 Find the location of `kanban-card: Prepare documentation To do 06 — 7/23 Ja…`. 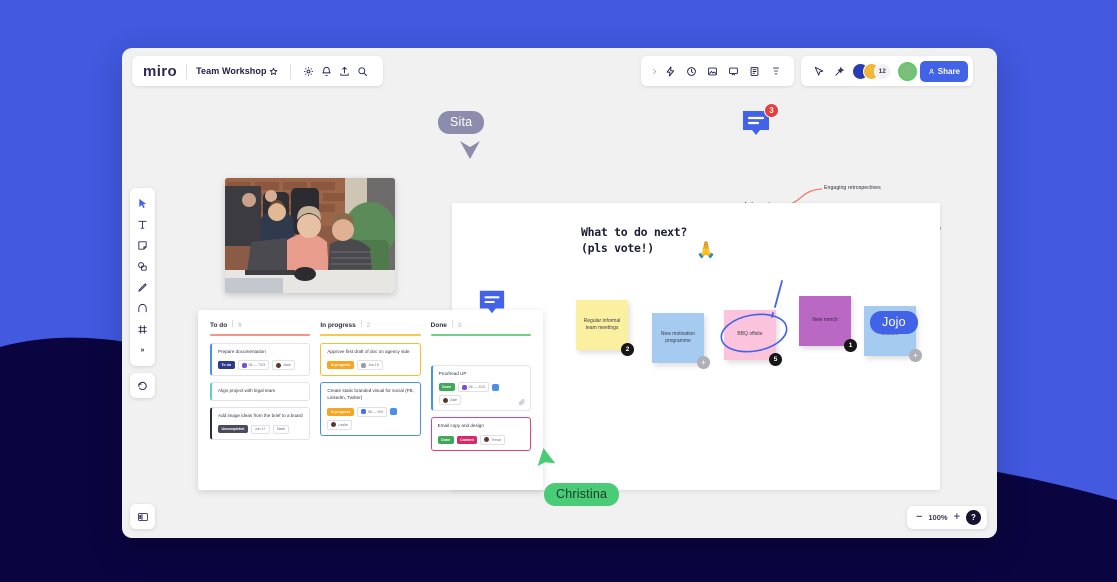

kanban-card: Prepare documentation To do 06 — 7/23 Ja… is located at coordinates (260, 359).